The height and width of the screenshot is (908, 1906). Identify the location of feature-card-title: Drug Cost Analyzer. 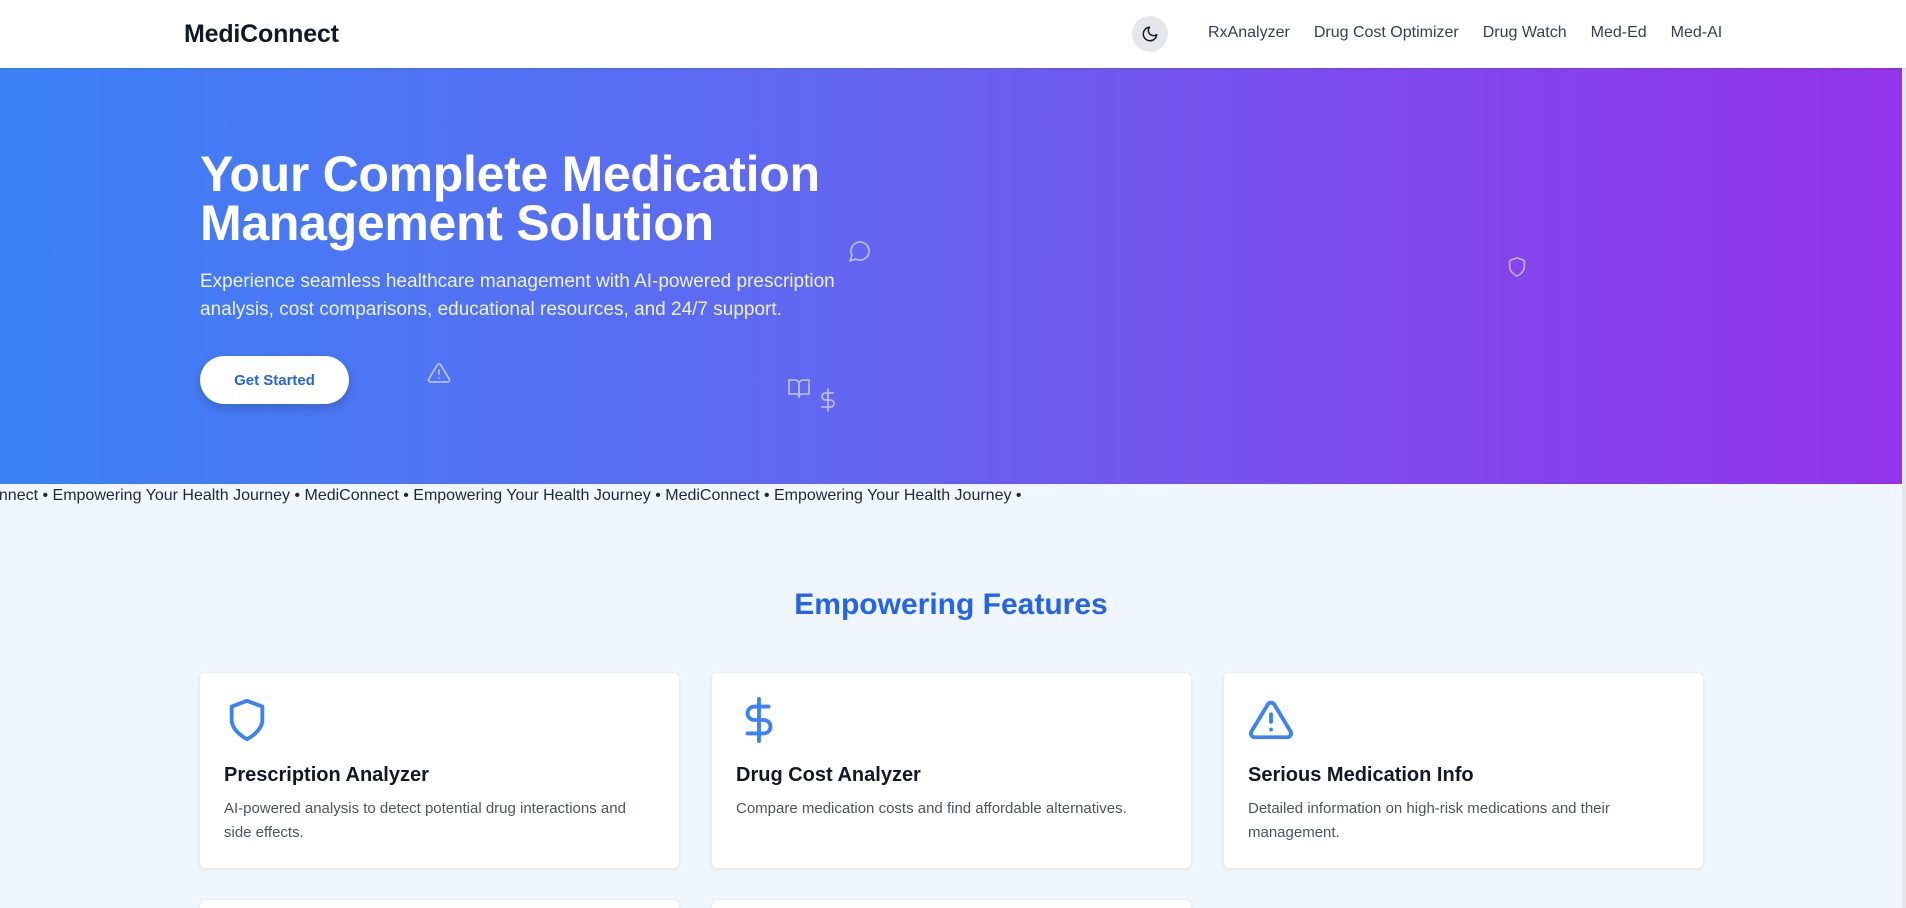
(828, 775).